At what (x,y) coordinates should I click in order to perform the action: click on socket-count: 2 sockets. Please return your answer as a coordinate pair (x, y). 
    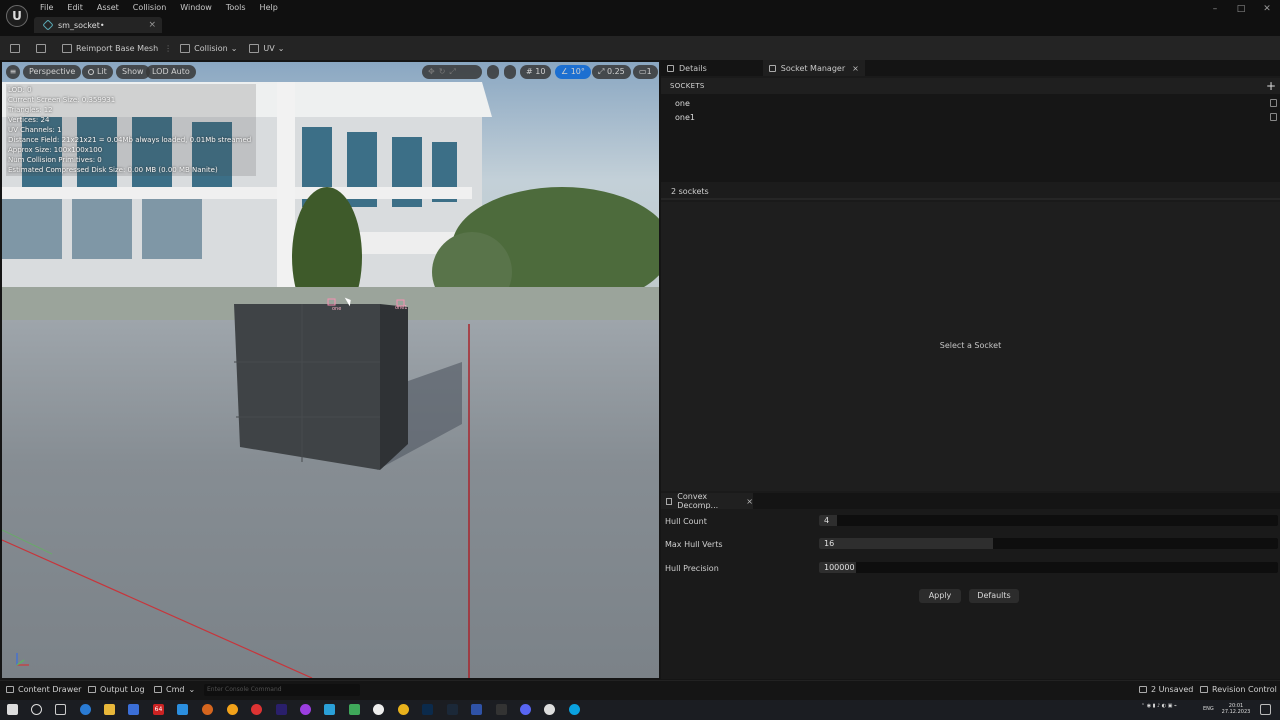
    Looking at the image, I should click on (690, 191).